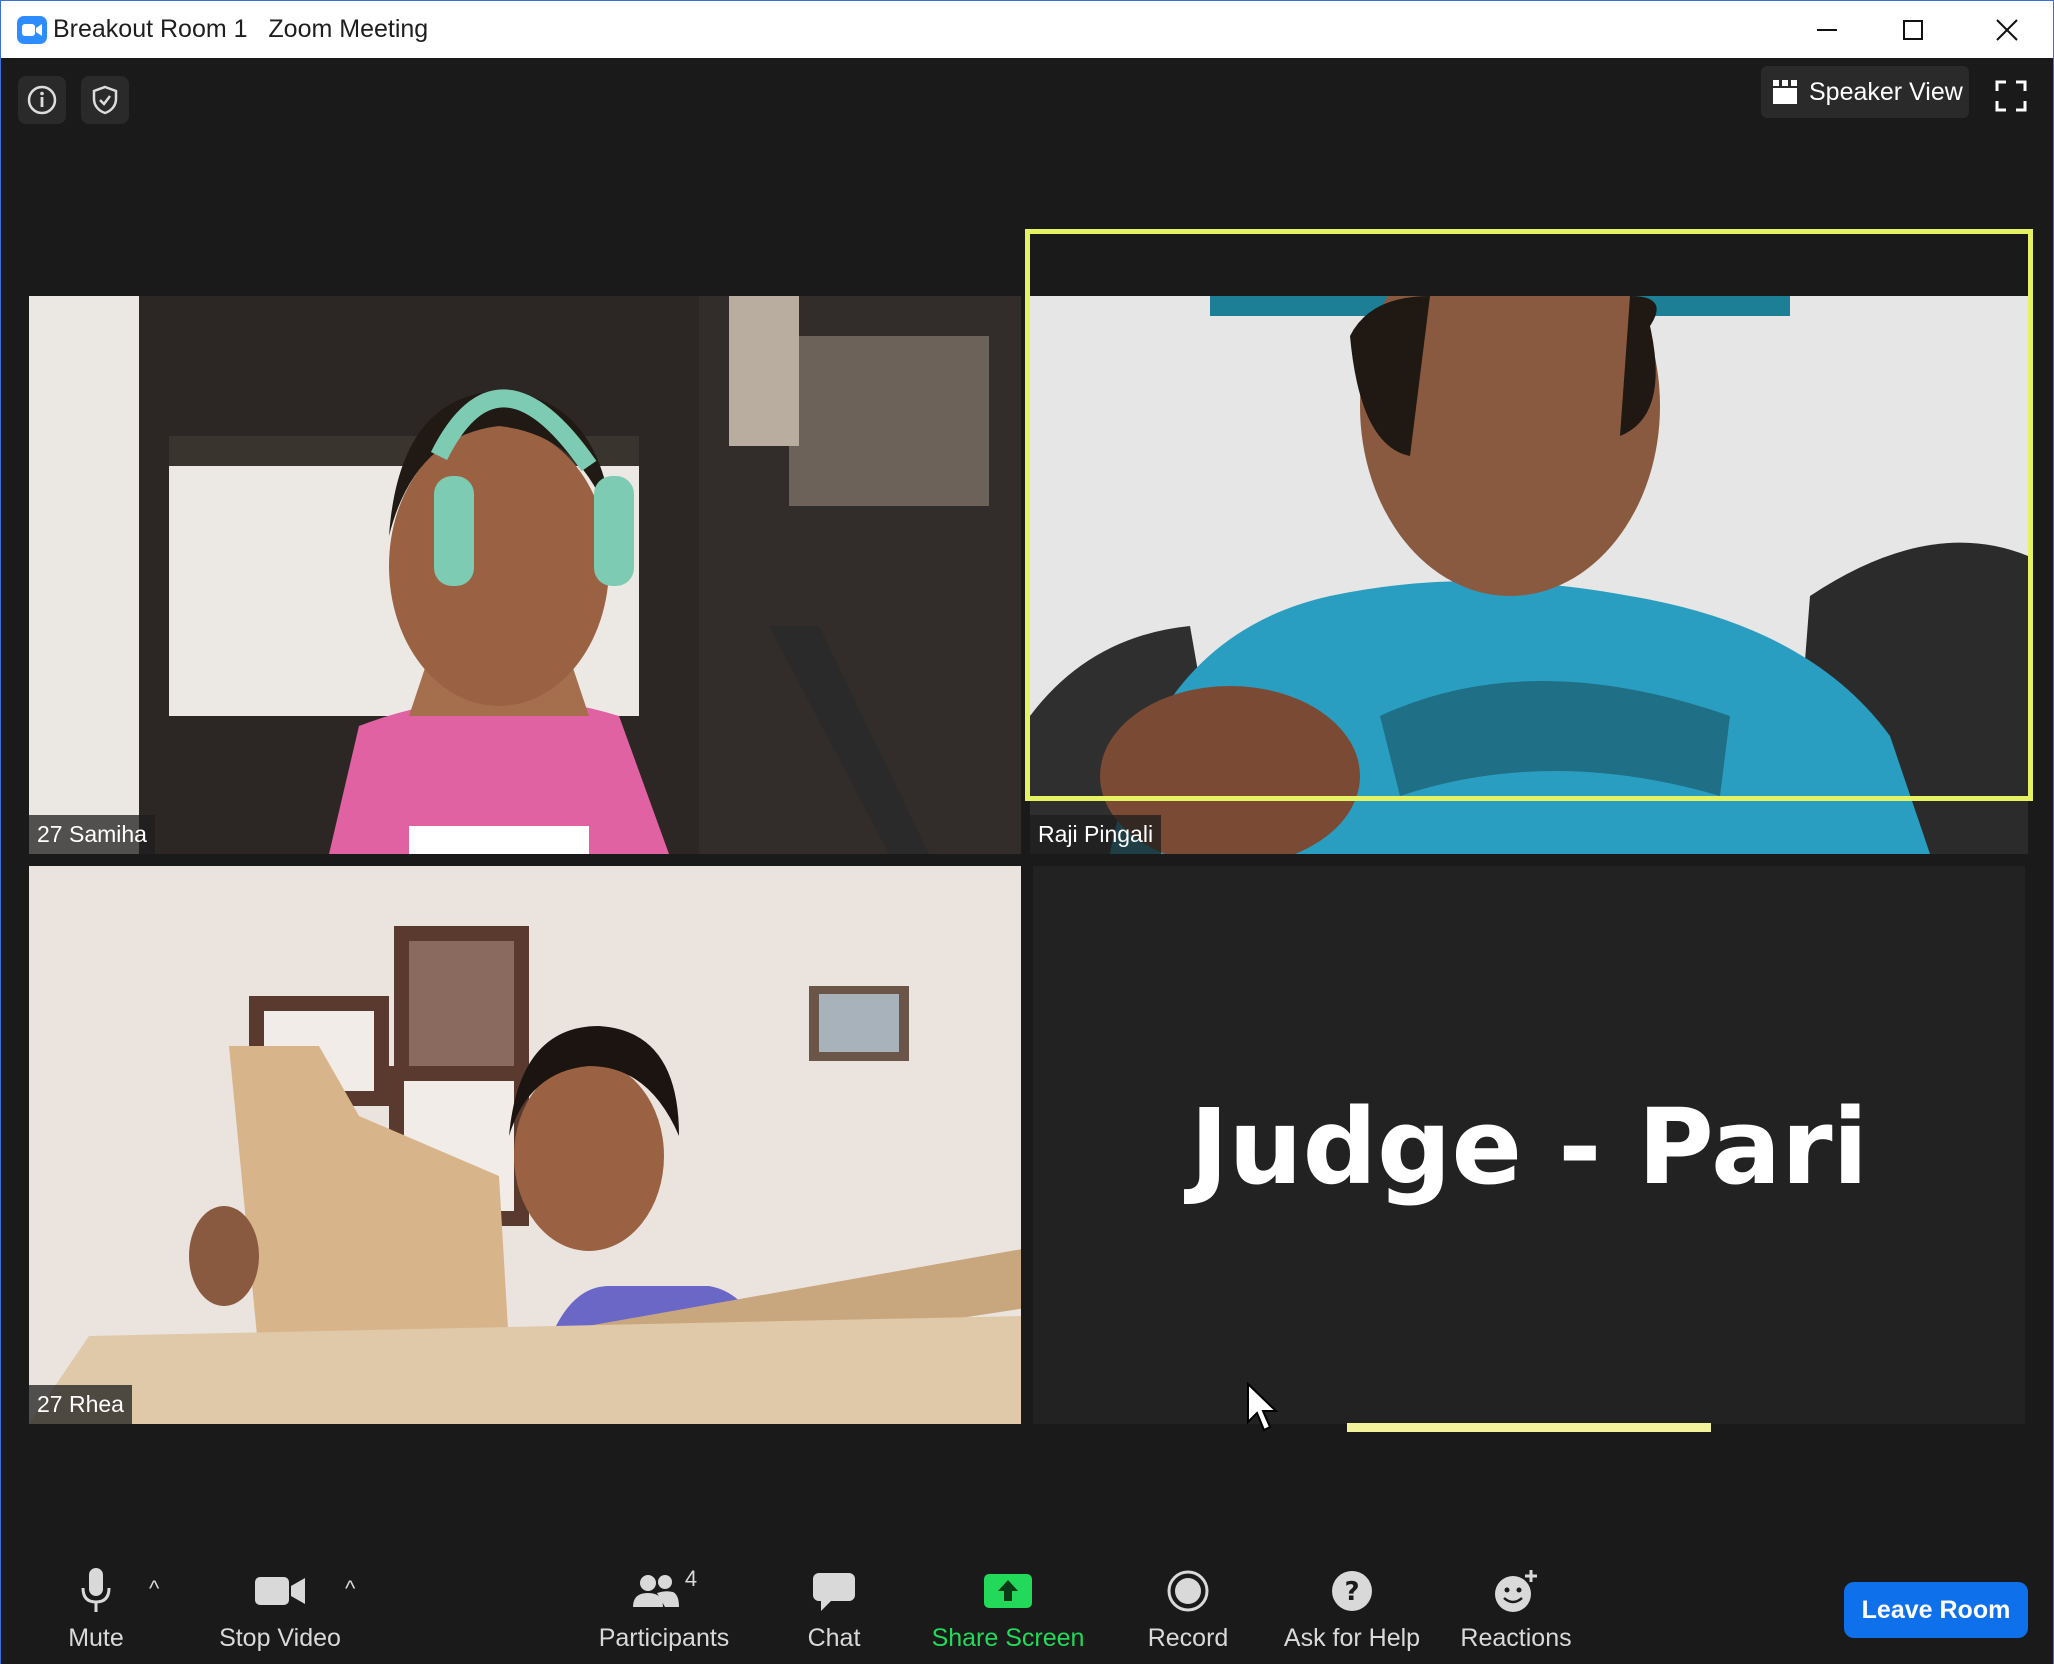 The width and height of the screenshot is (2054, 1664). What do you see at coordinates (1188, 1638) in the screenshot?
I see `record-label: Record` at bounding box center [1188, 1638].